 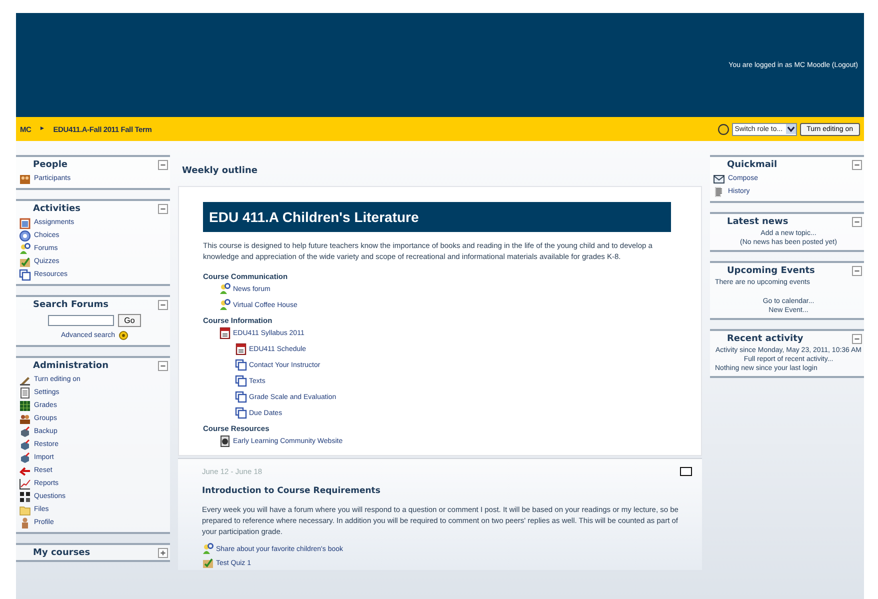 I want to click on folder-icon, so click(x=25, y=510).